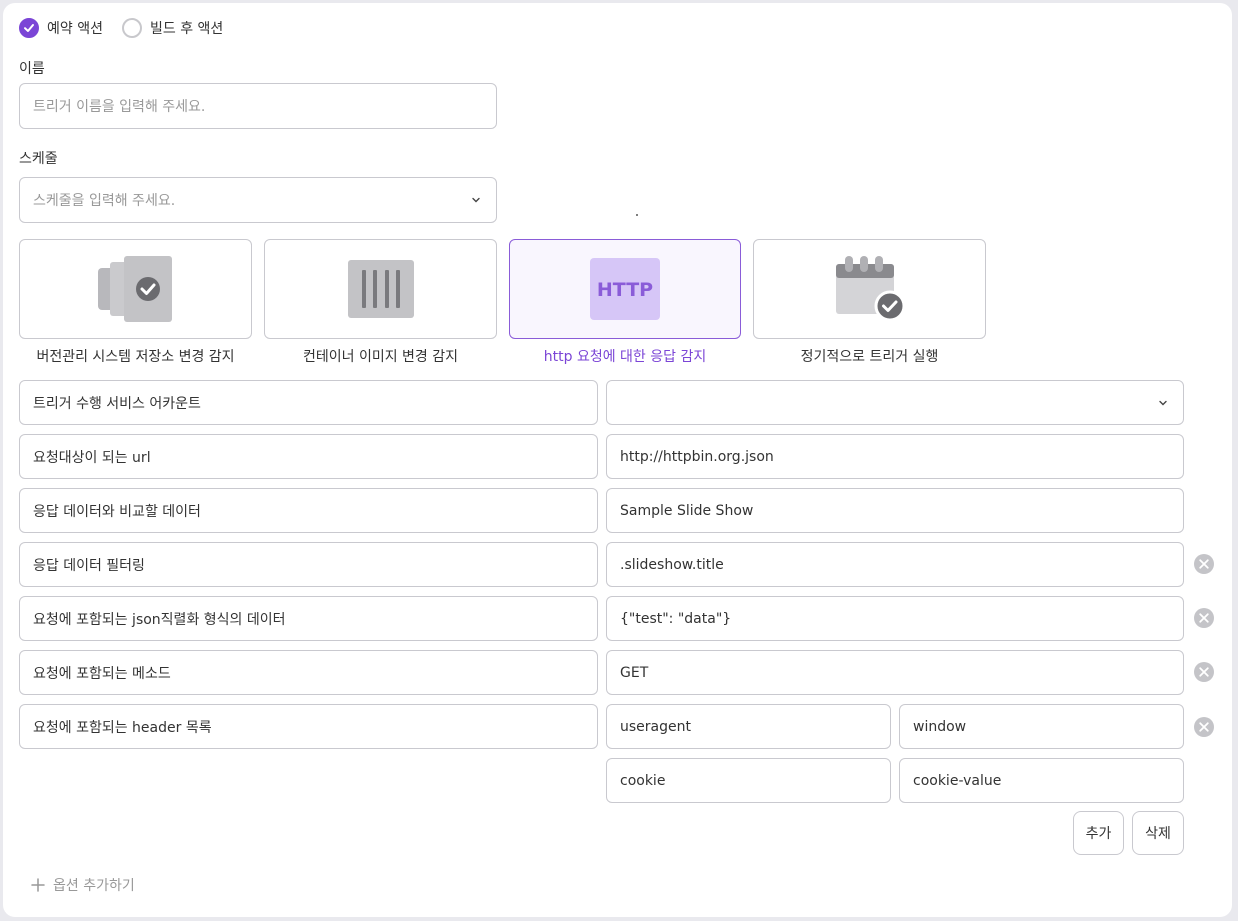 Image resolution: width=1238 pixels, height=921 pixels. I want to click on header-value-input: window, so click(1041, 726).